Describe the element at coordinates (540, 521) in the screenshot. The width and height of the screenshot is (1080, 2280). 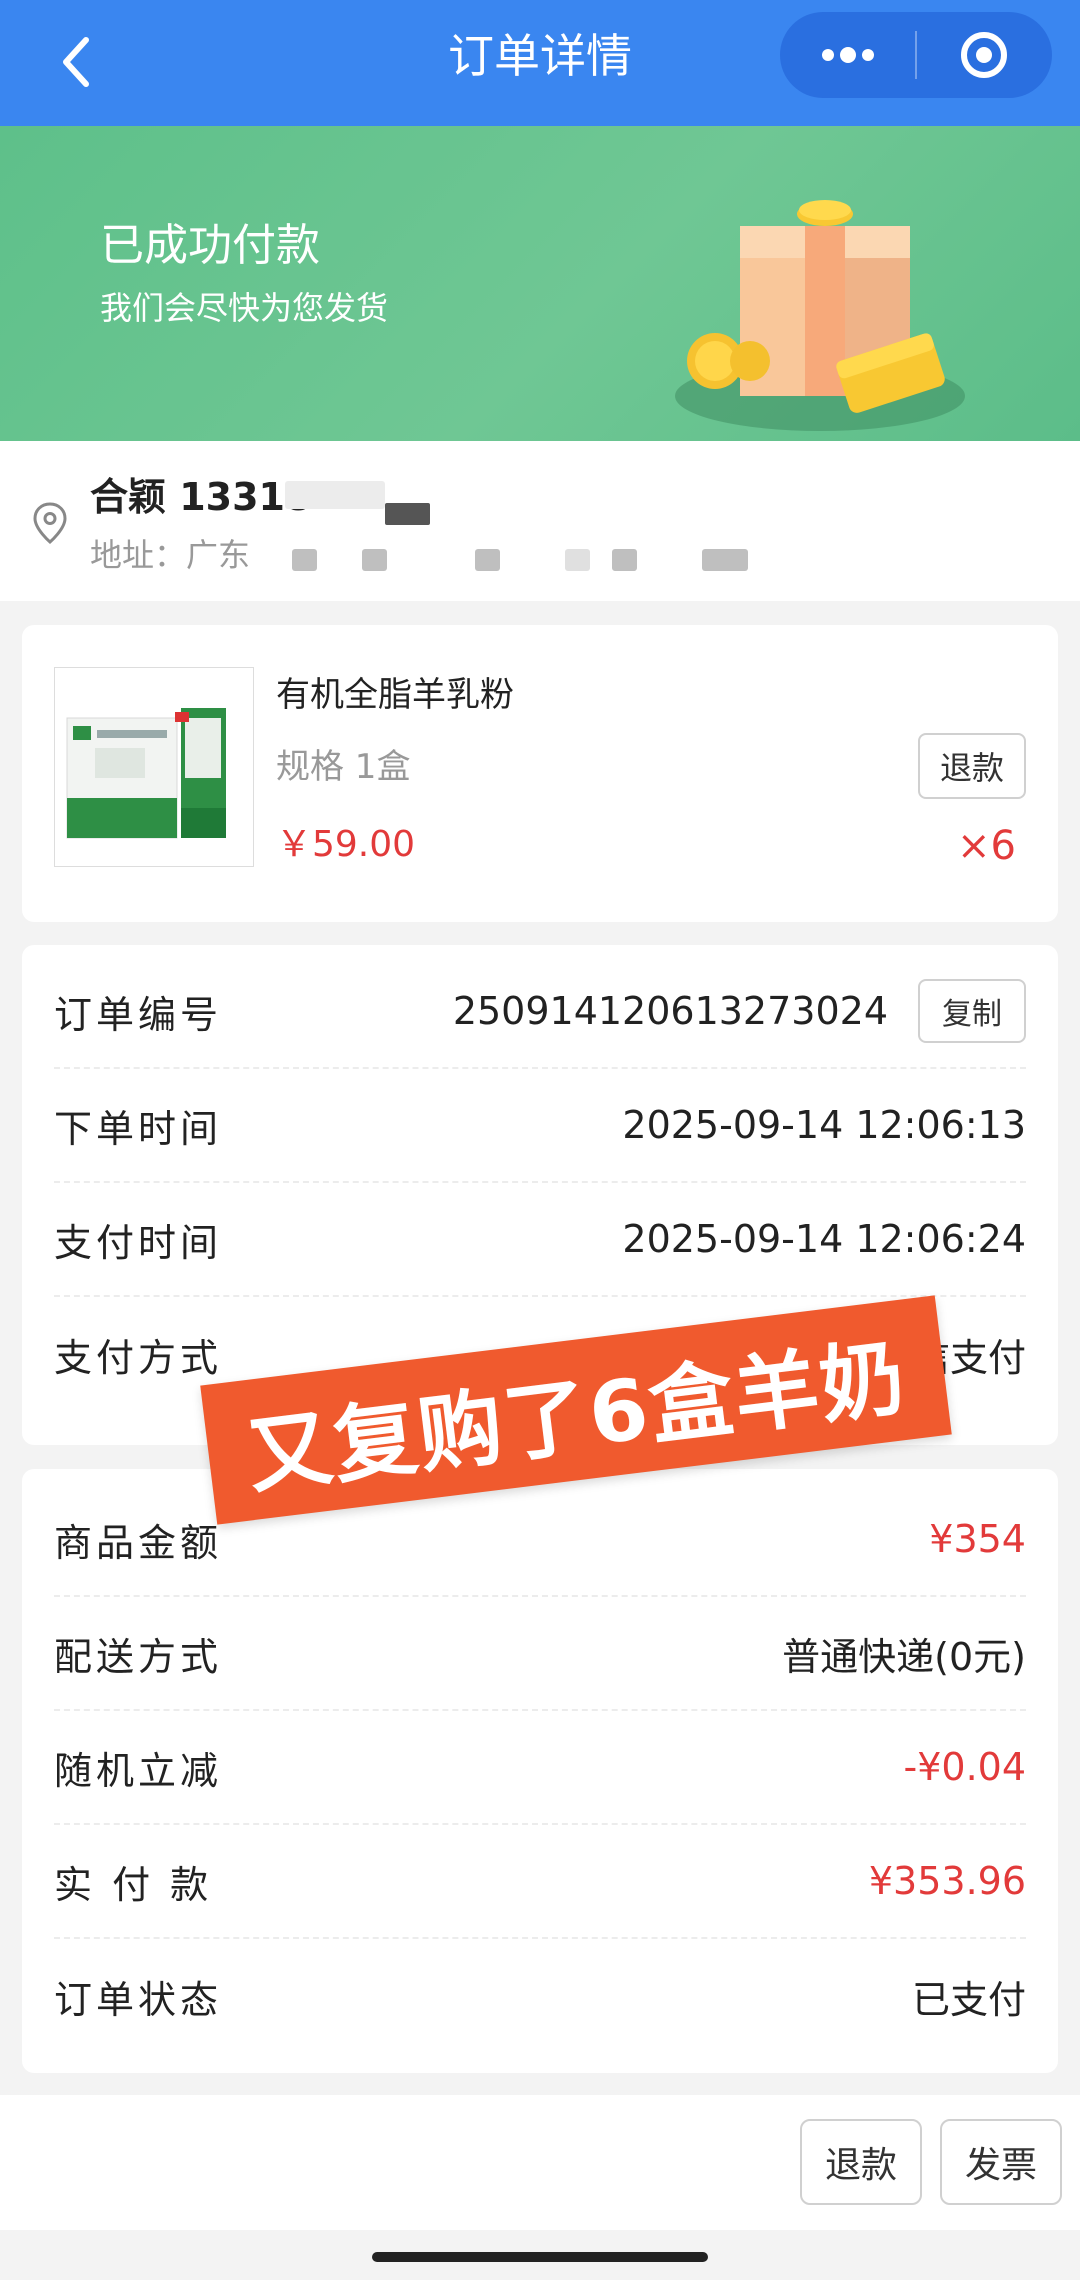
I see `shipping-address: 合颖 13318 地址：广东` at that location.